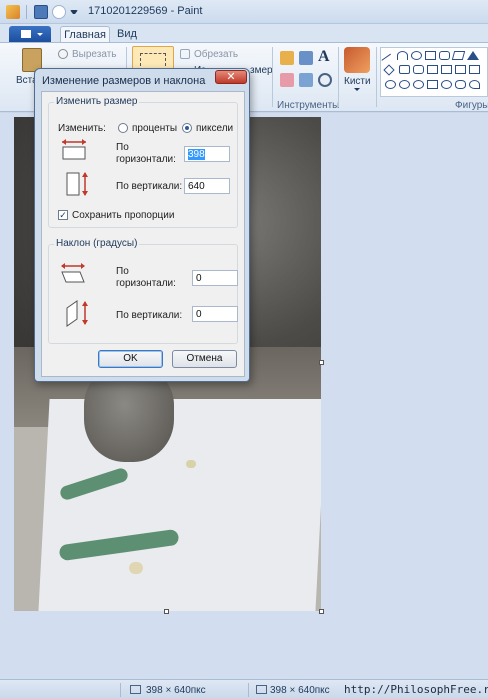  What do you see at coordinates (474, 69) in the screenshot?
I see `down-arrow-shape-icon` at bounding box center [474, 69].